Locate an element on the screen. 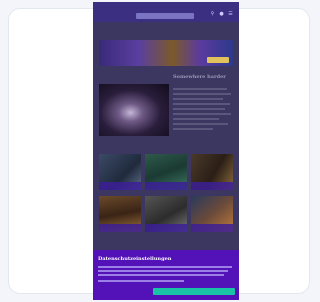 This screenshot has height=302, width=320. consent-accept-button is located at coordinates (194, 291).